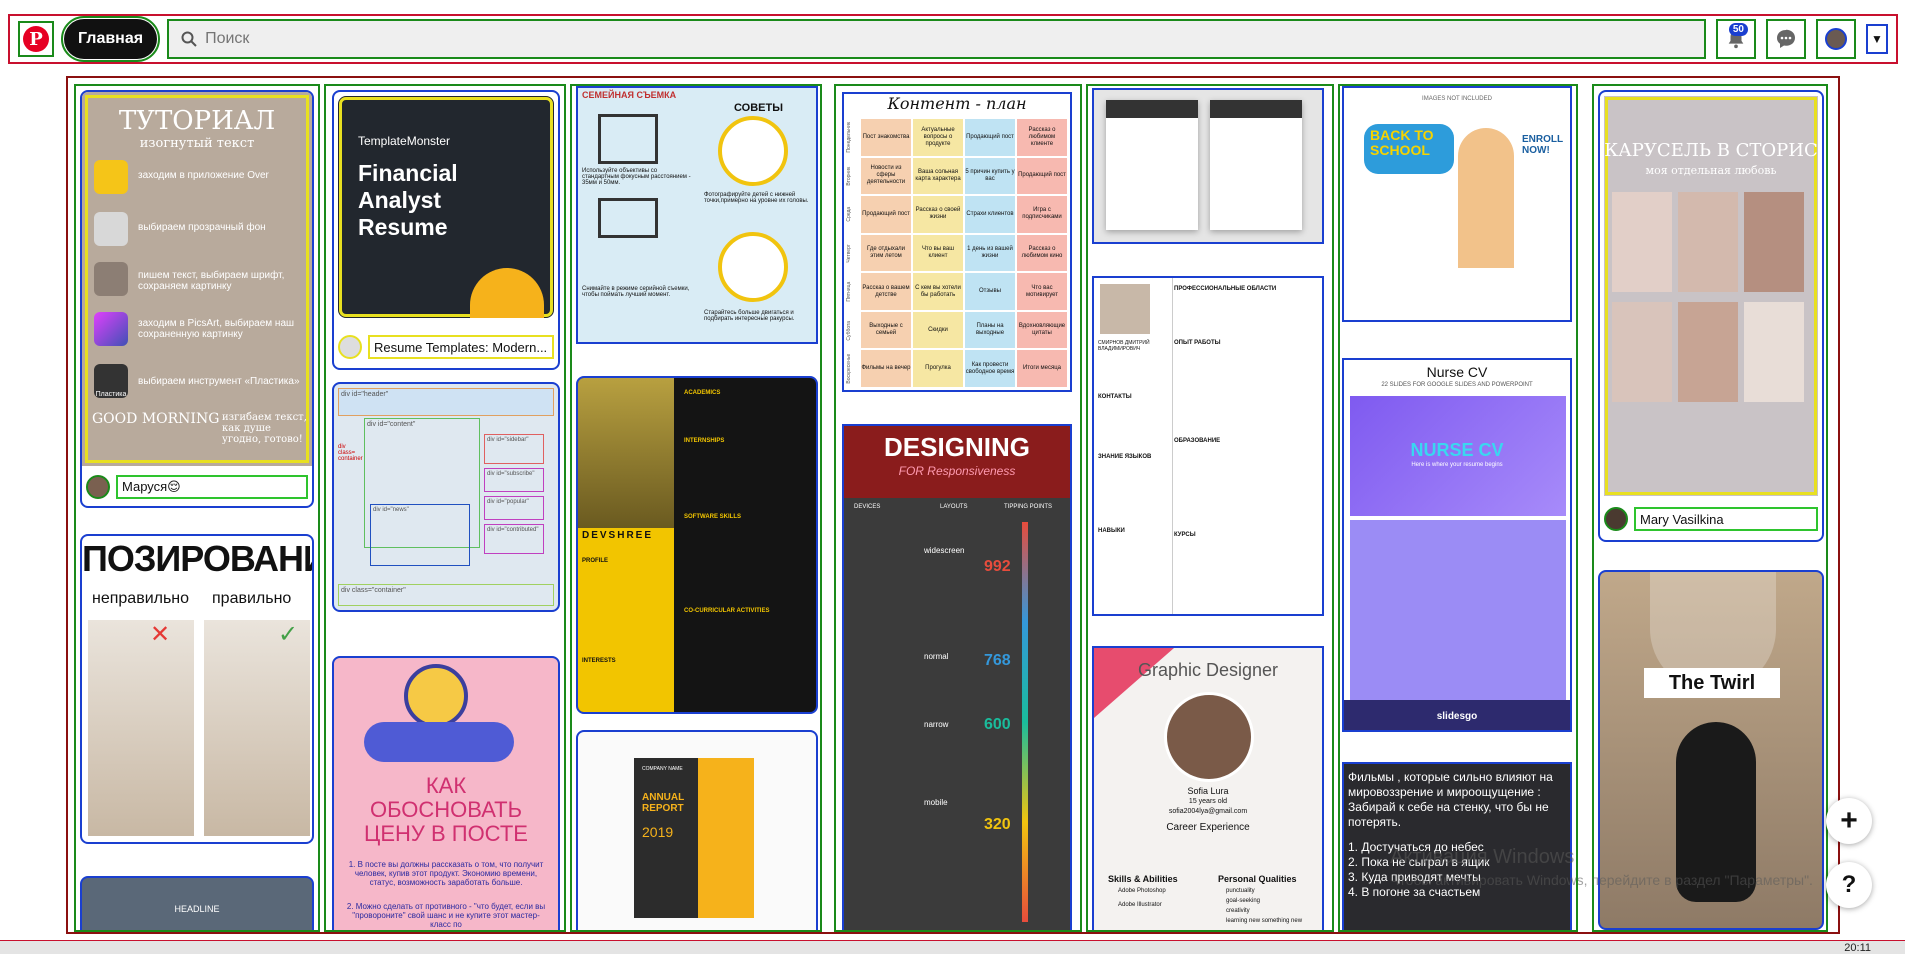 This screenshot has width=1905, height=954. Describe the element at coordinates (420, 535) in the screenshot. I see `wire-label: div id="news"` at that location.